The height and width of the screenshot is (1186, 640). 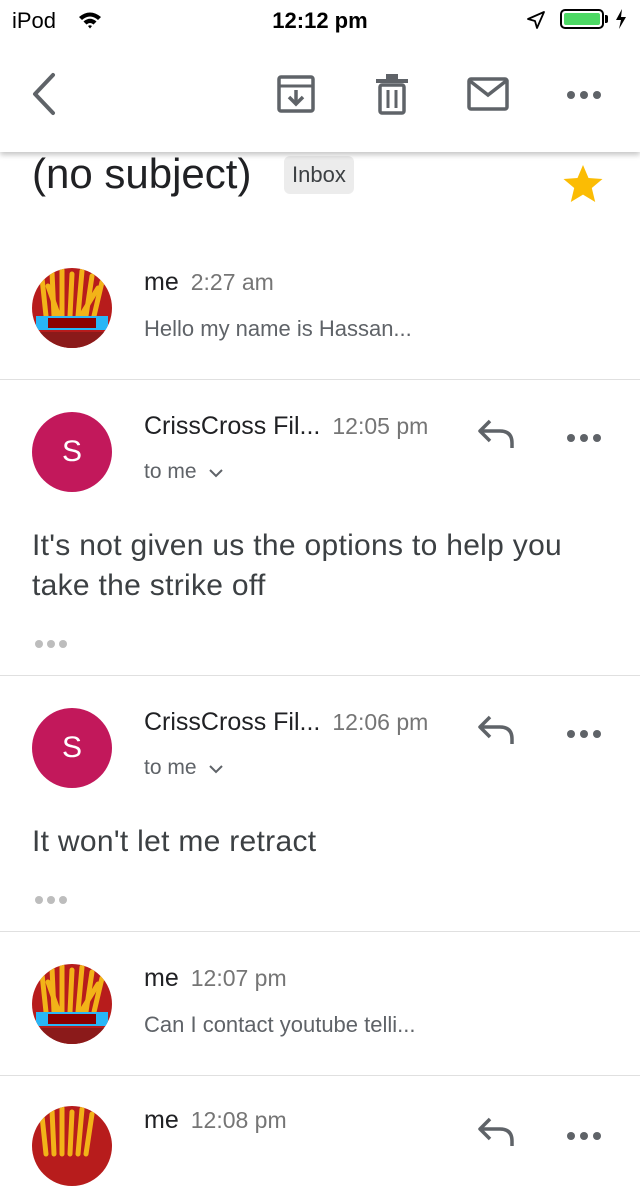 I want to click on sender-line: me 2:27 am, so click(x=209, y=282).